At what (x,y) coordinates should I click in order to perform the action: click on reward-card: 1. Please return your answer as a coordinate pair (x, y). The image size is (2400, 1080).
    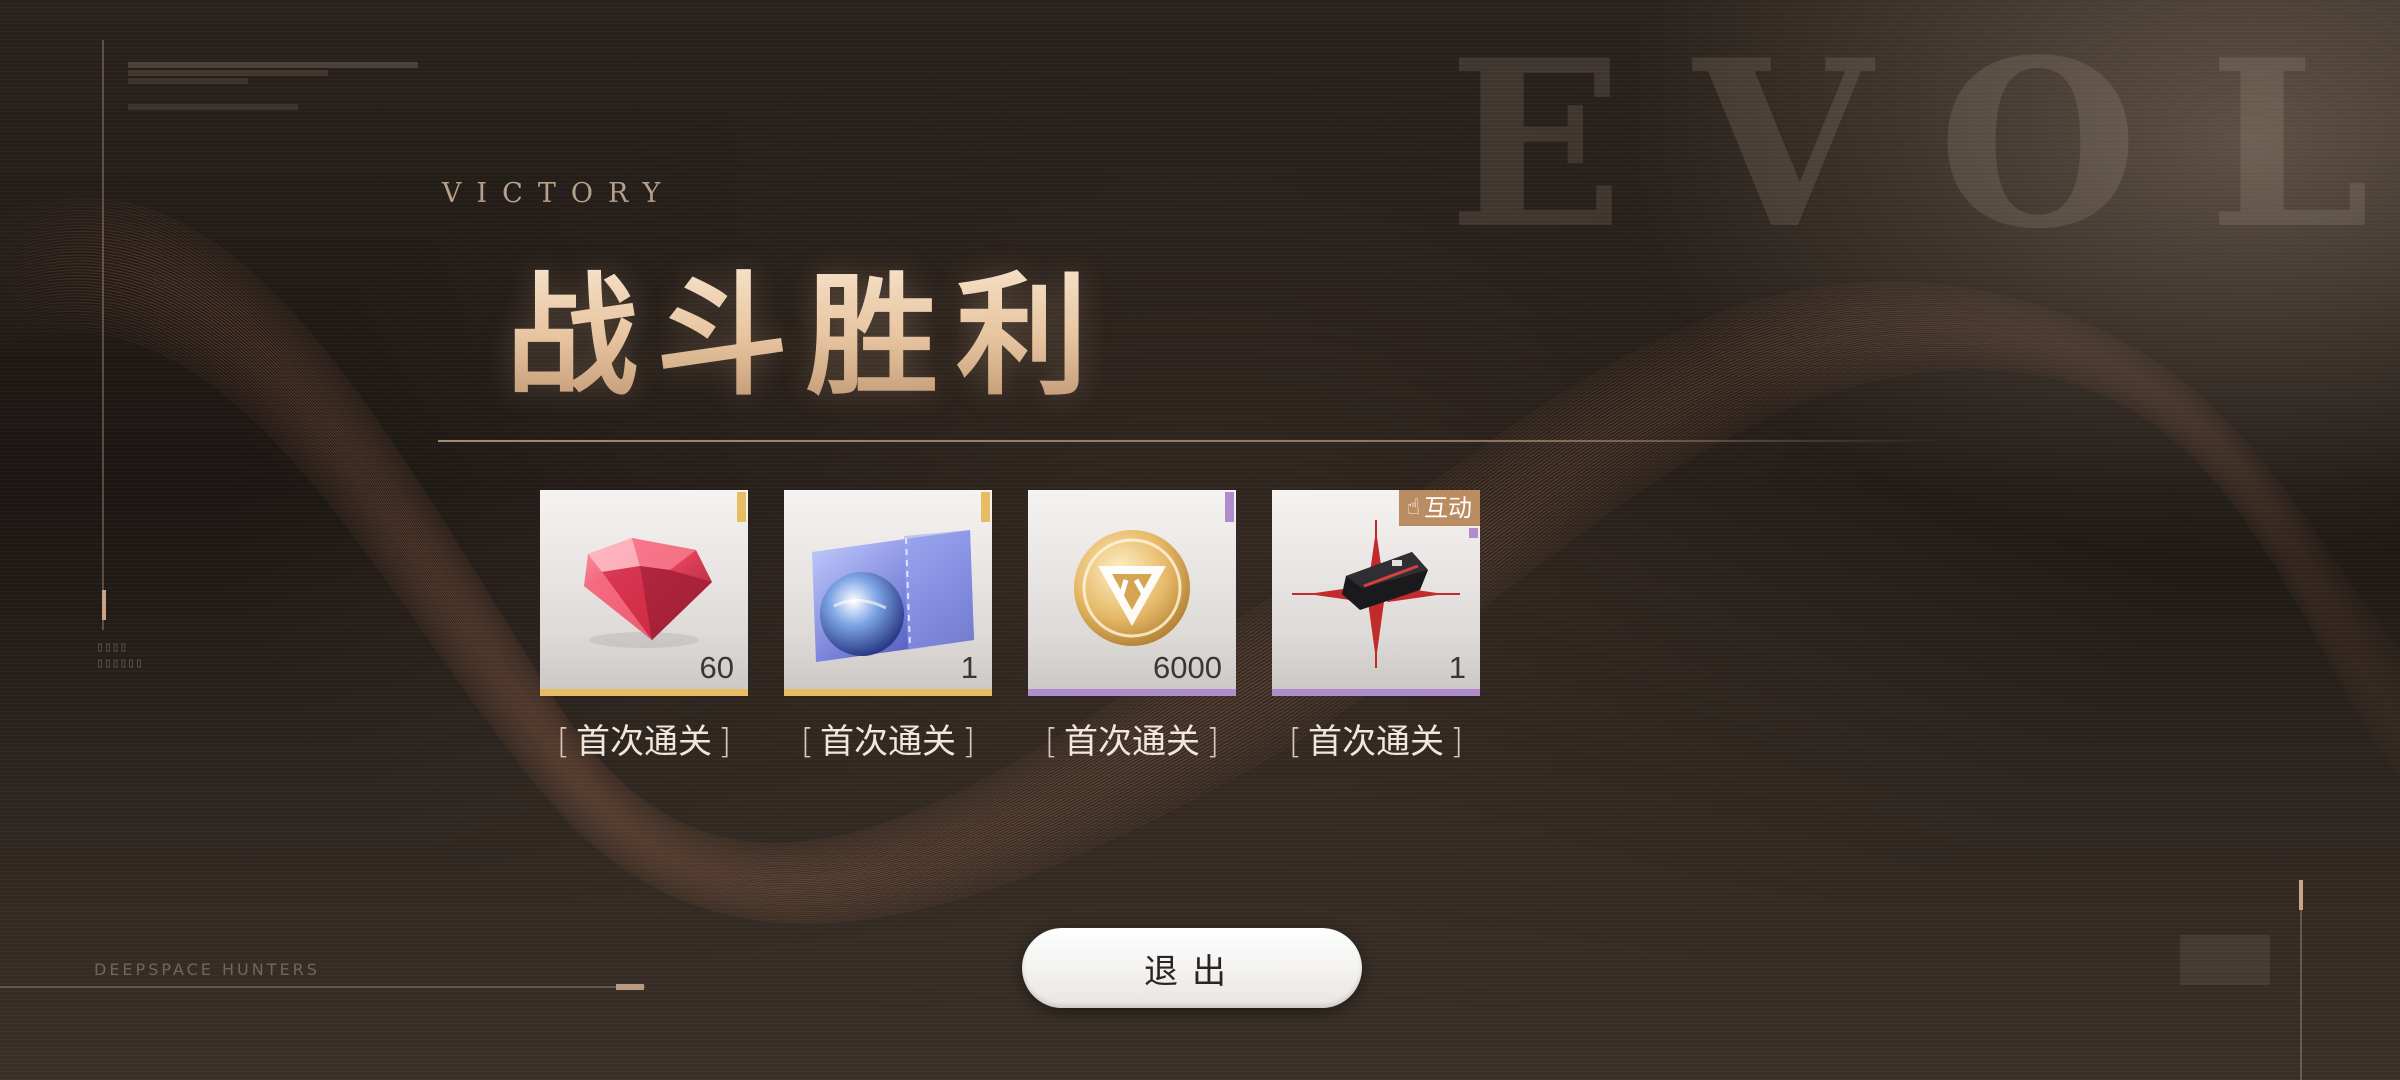
    Looking at the image, I should click on (888, 593).